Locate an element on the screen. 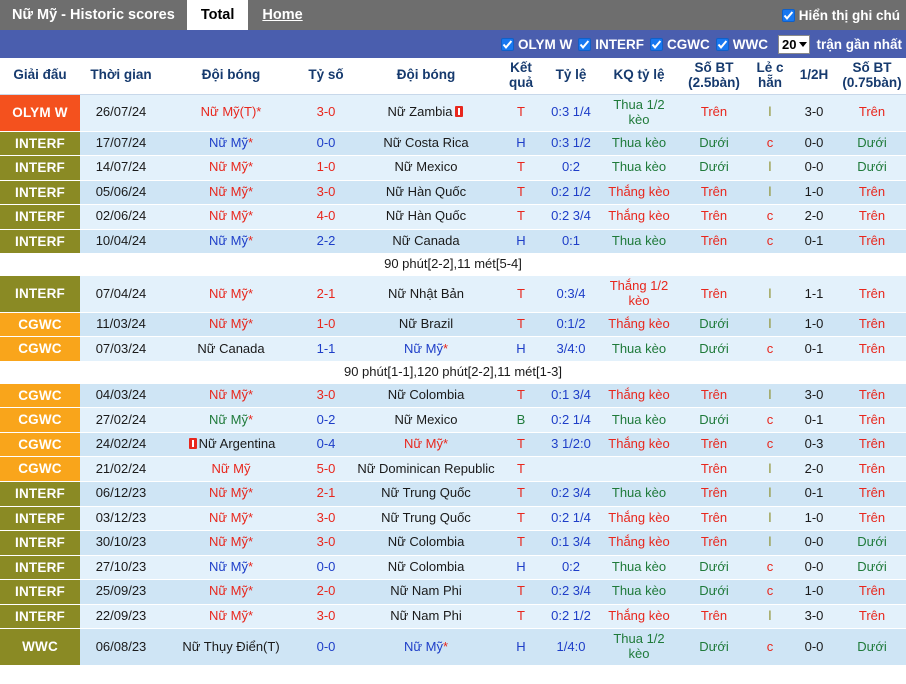  match-count-select: 20 is located at coordinates (794, 44).